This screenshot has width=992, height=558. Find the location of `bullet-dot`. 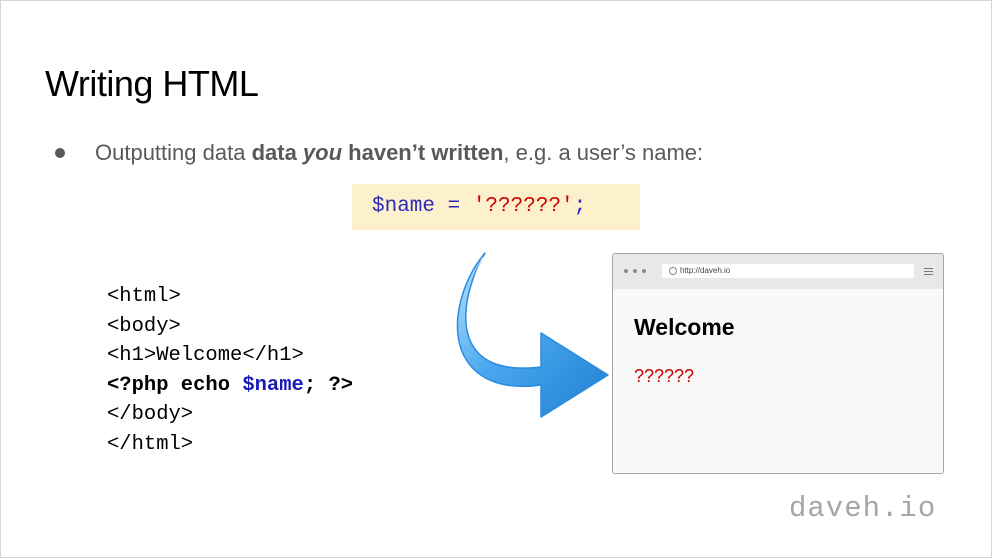

bullet-dot is located at coordinates (60, 153).